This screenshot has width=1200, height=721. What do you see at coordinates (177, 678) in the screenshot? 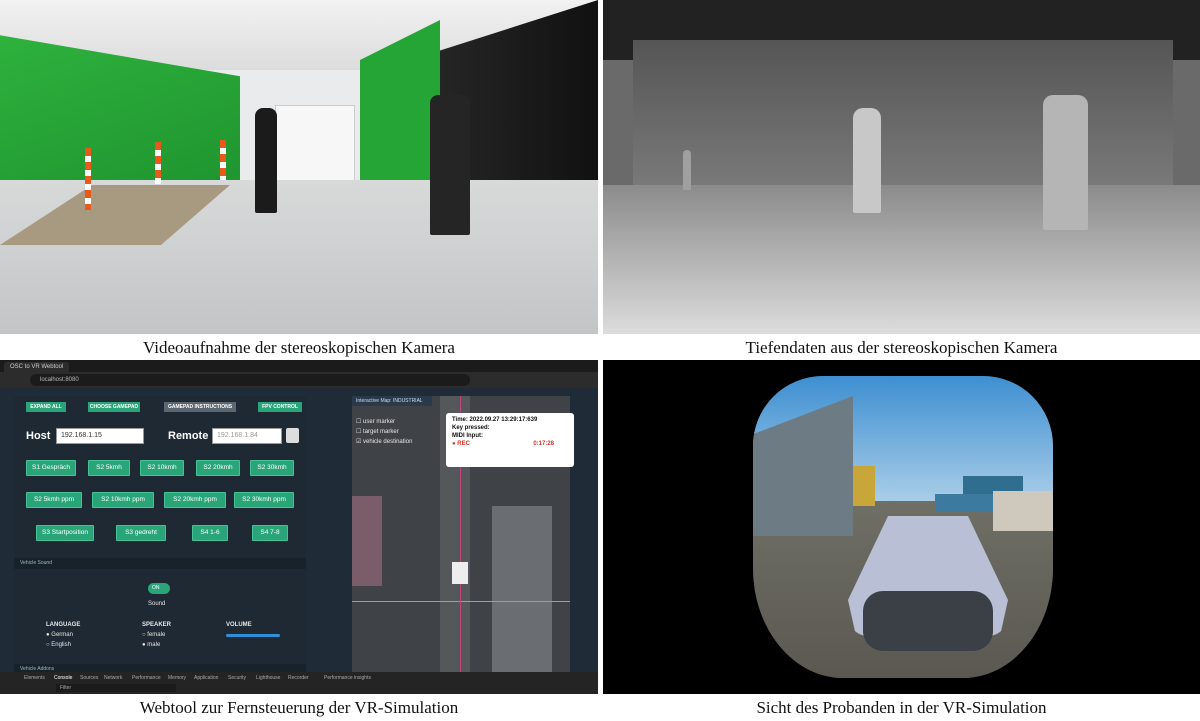
I see `devtools-tab: Memory` at bounding box center [177, 678].